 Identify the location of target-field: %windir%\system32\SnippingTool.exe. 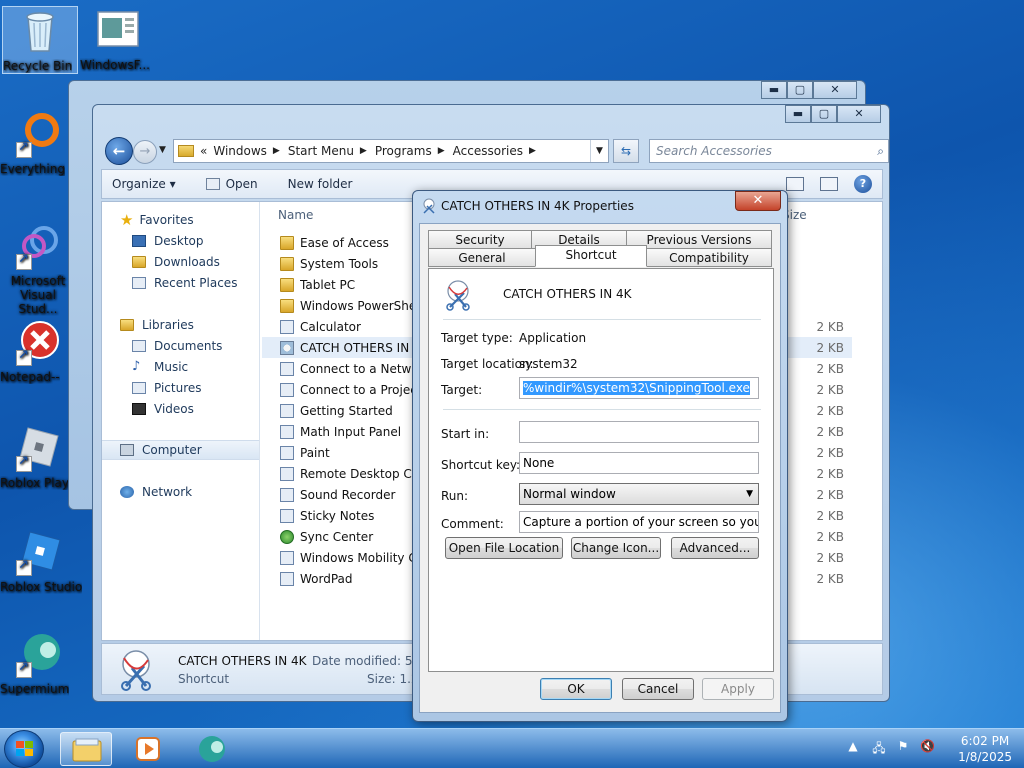
(639, 388).